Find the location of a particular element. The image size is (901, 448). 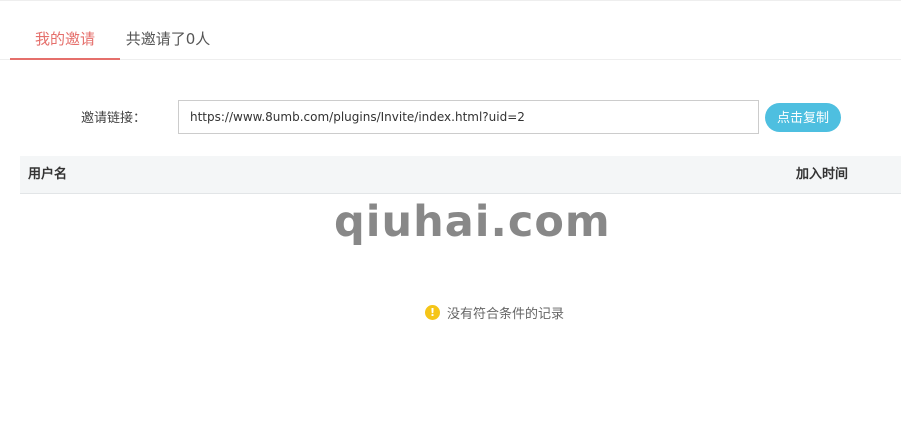

tab-invited-count: 共邀请了0人 is located at coordinates (168, 30).